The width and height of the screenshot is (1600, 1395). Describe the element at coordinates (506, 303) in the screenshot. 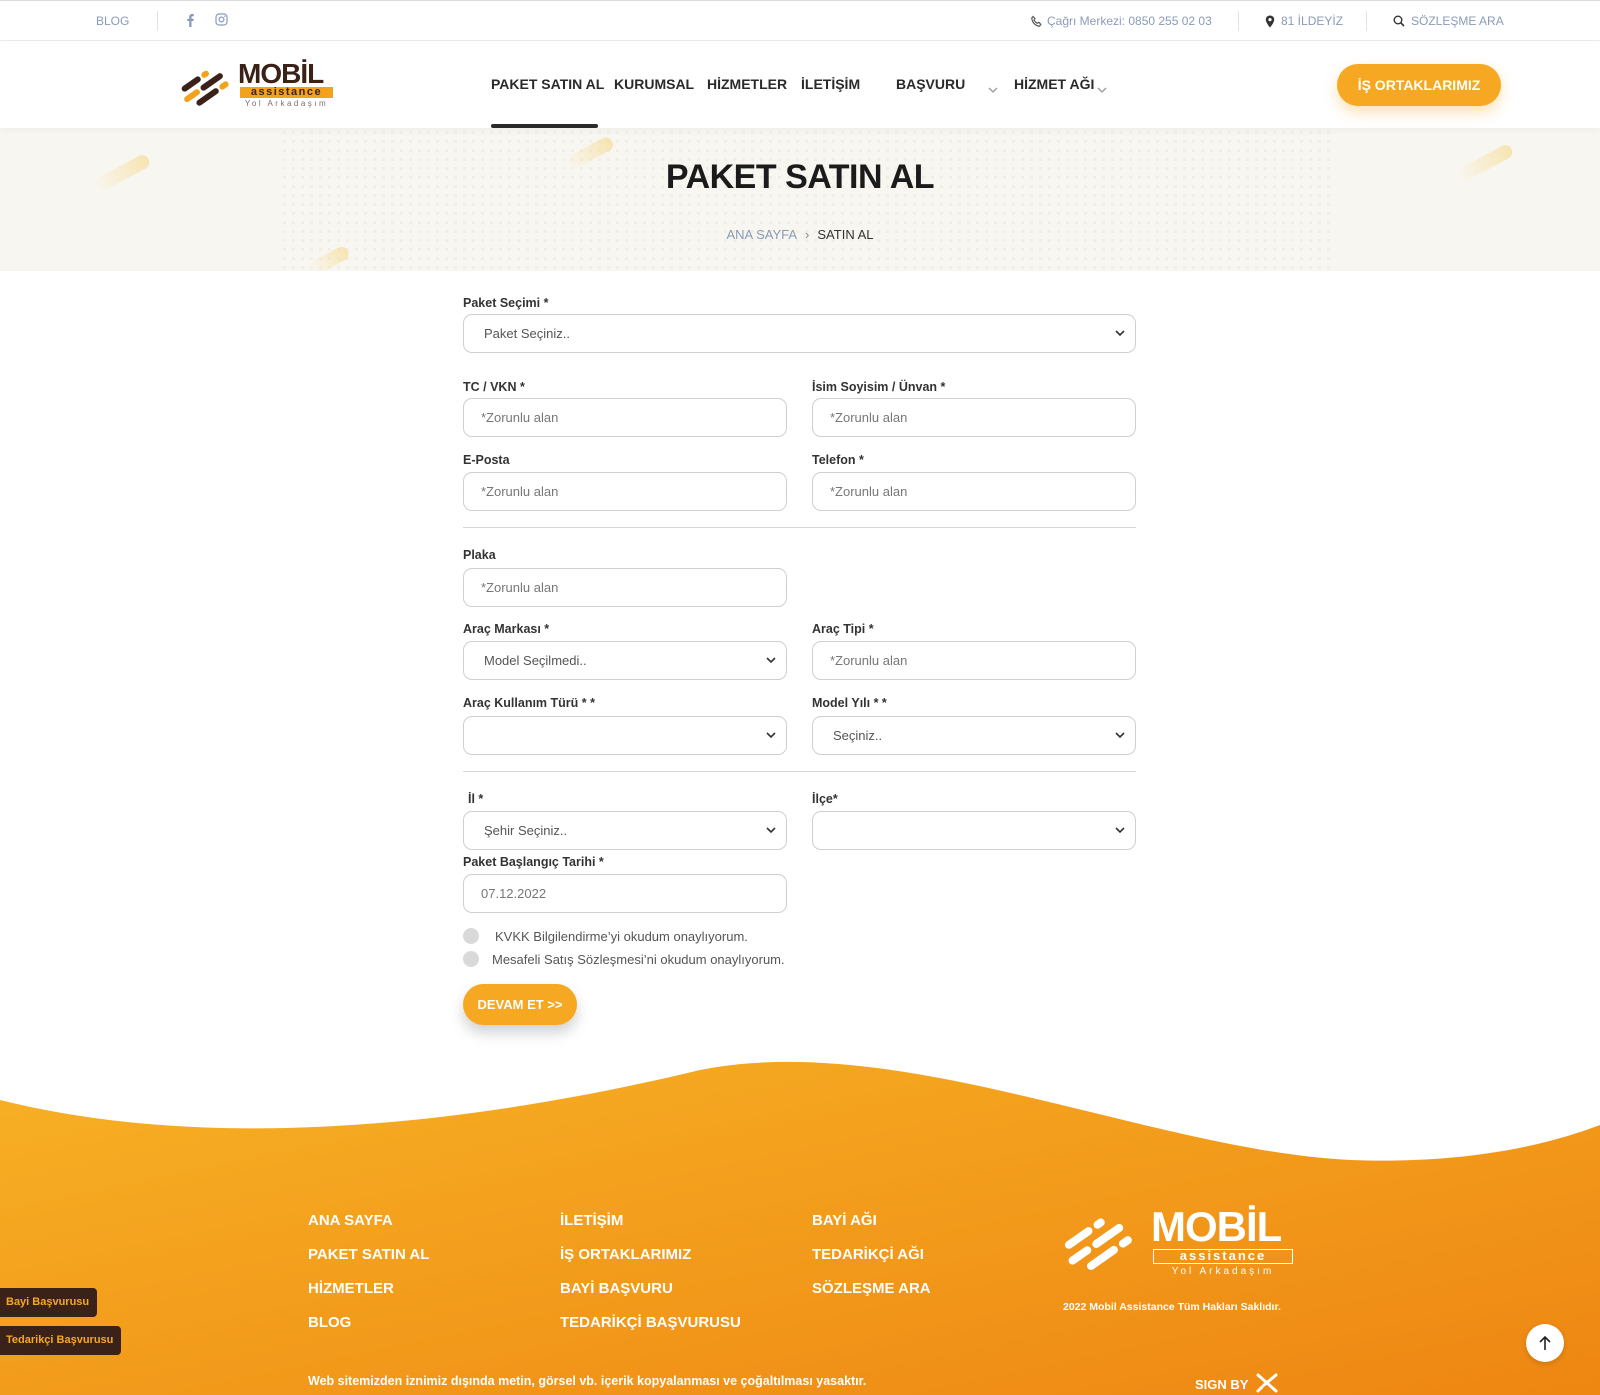

I see `package-label: Paket Seçimi *` at that location.